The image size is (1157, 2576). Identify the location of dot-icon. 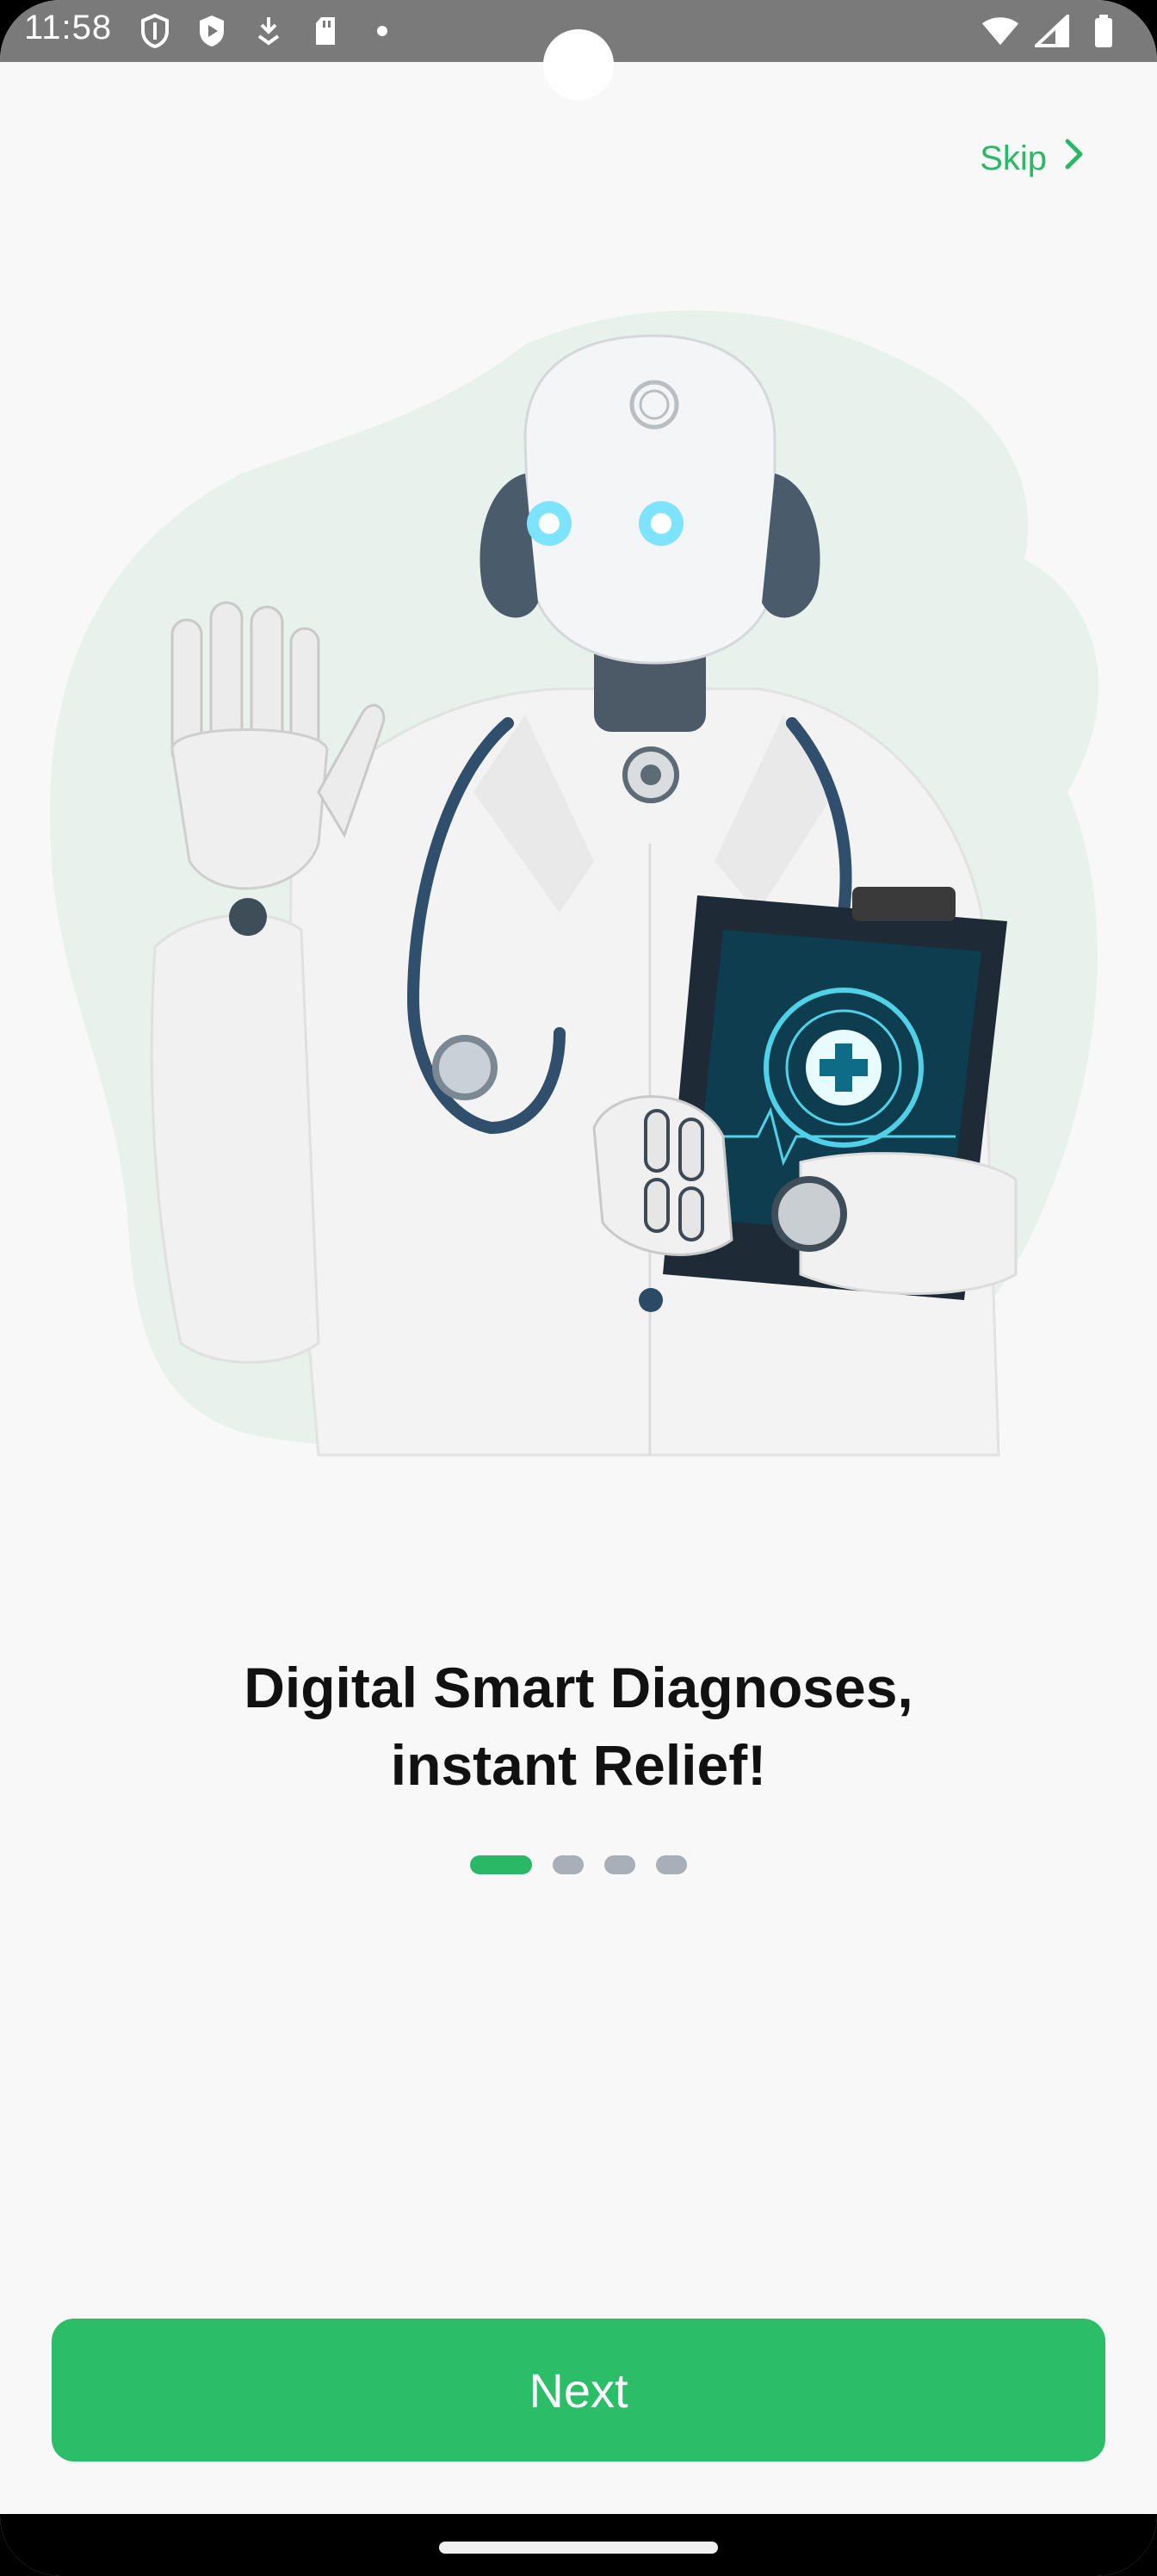
(382, 31).